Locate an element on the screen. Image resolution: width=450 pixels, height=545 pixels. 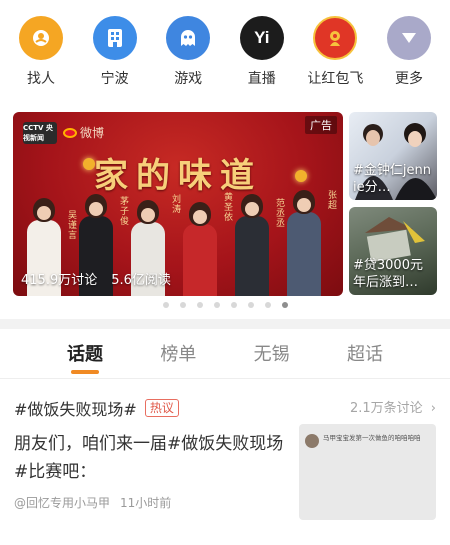
quick-item-label: 游戏 is located at coordinates (188, 79).